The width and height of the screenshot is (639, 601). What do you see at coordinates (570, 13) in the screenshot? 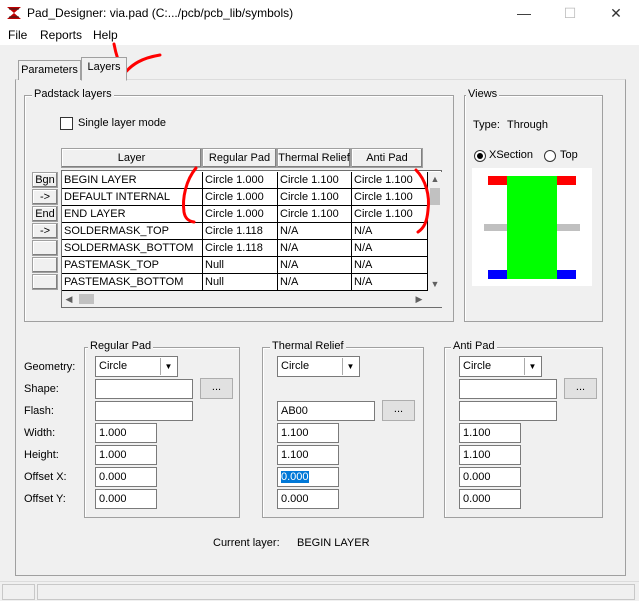
I see `maximize-button: ☐` at bounding box center [570, 13].